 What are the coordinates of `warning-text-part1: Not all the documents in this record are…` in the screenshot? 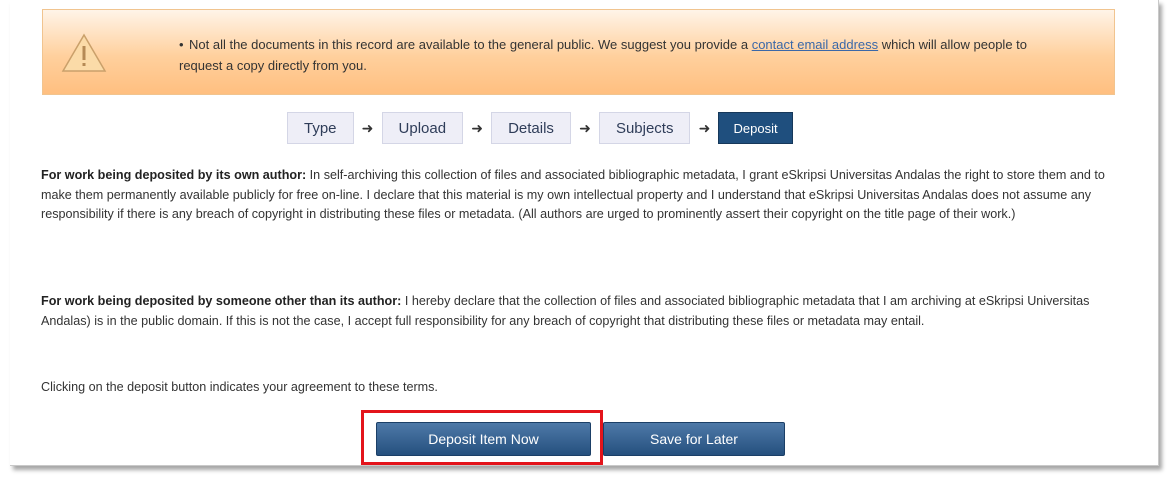 It's located at (470, 44).